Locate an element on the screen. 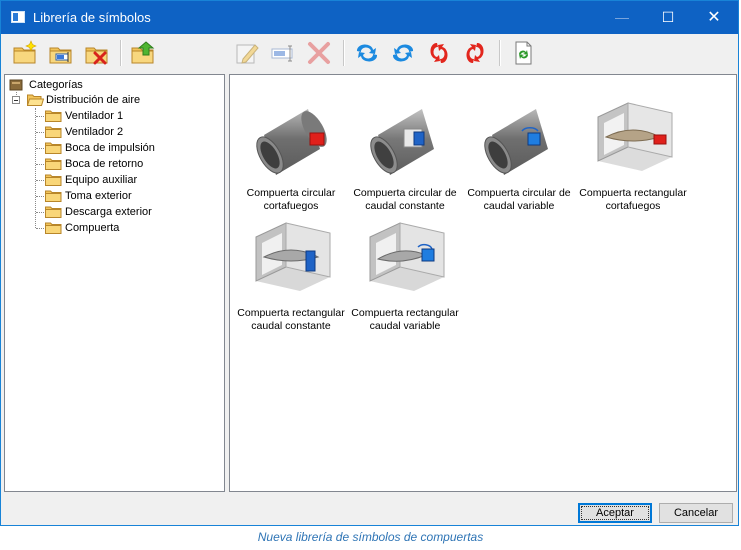 The width and height of the screenshot is (741, 550). tree-item-label: Ventilador 1 is located at coordinates (94, 116).